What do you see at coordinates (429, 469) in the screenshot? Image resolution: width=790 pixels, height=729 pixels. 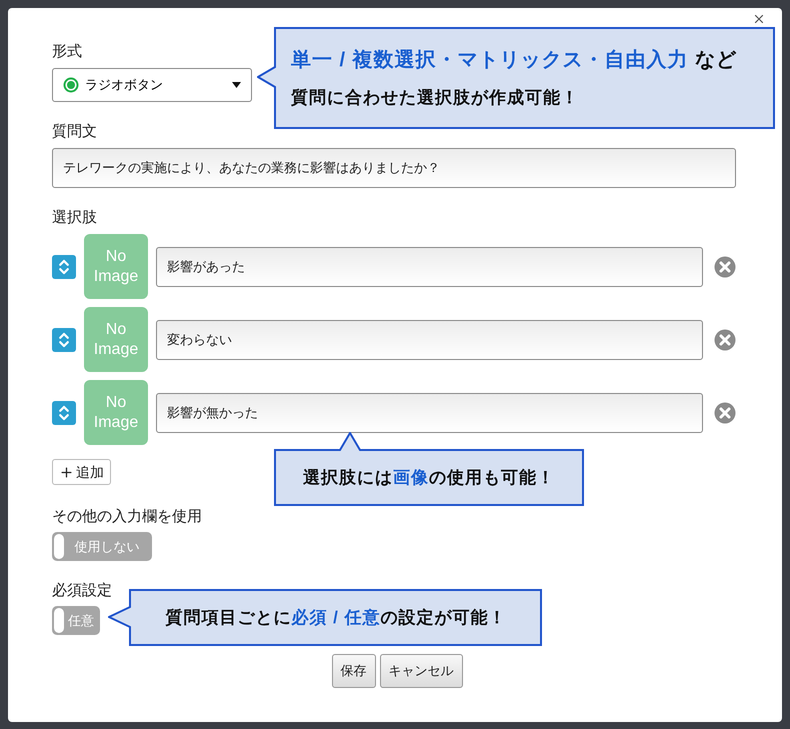 I see `image-callout: 選択肢には画像の使用も可能！` at bounding box center [429, 469].